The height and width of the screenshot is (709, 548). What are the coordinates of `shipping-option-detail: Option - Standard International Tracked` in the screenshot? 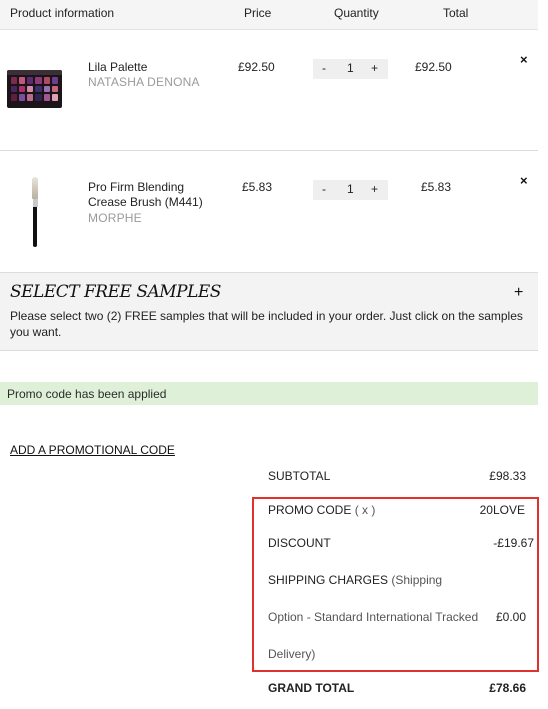 It's located at (373, 617).